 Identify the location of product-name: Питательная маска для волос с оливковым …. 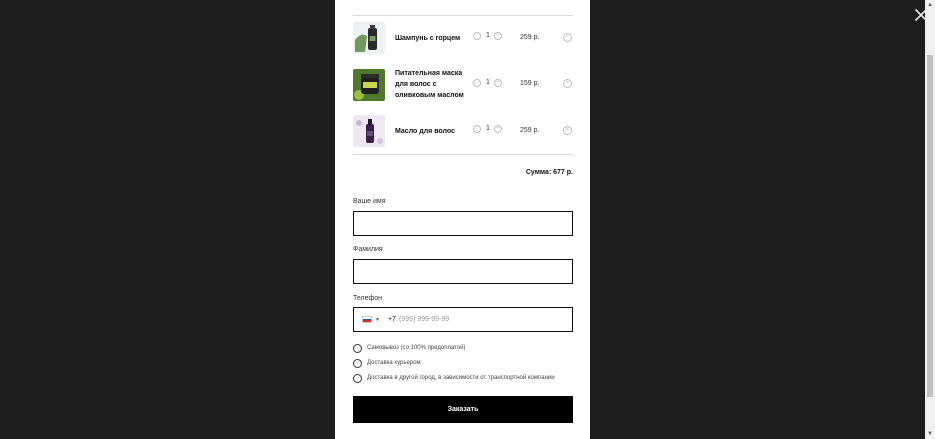
(429, 84).